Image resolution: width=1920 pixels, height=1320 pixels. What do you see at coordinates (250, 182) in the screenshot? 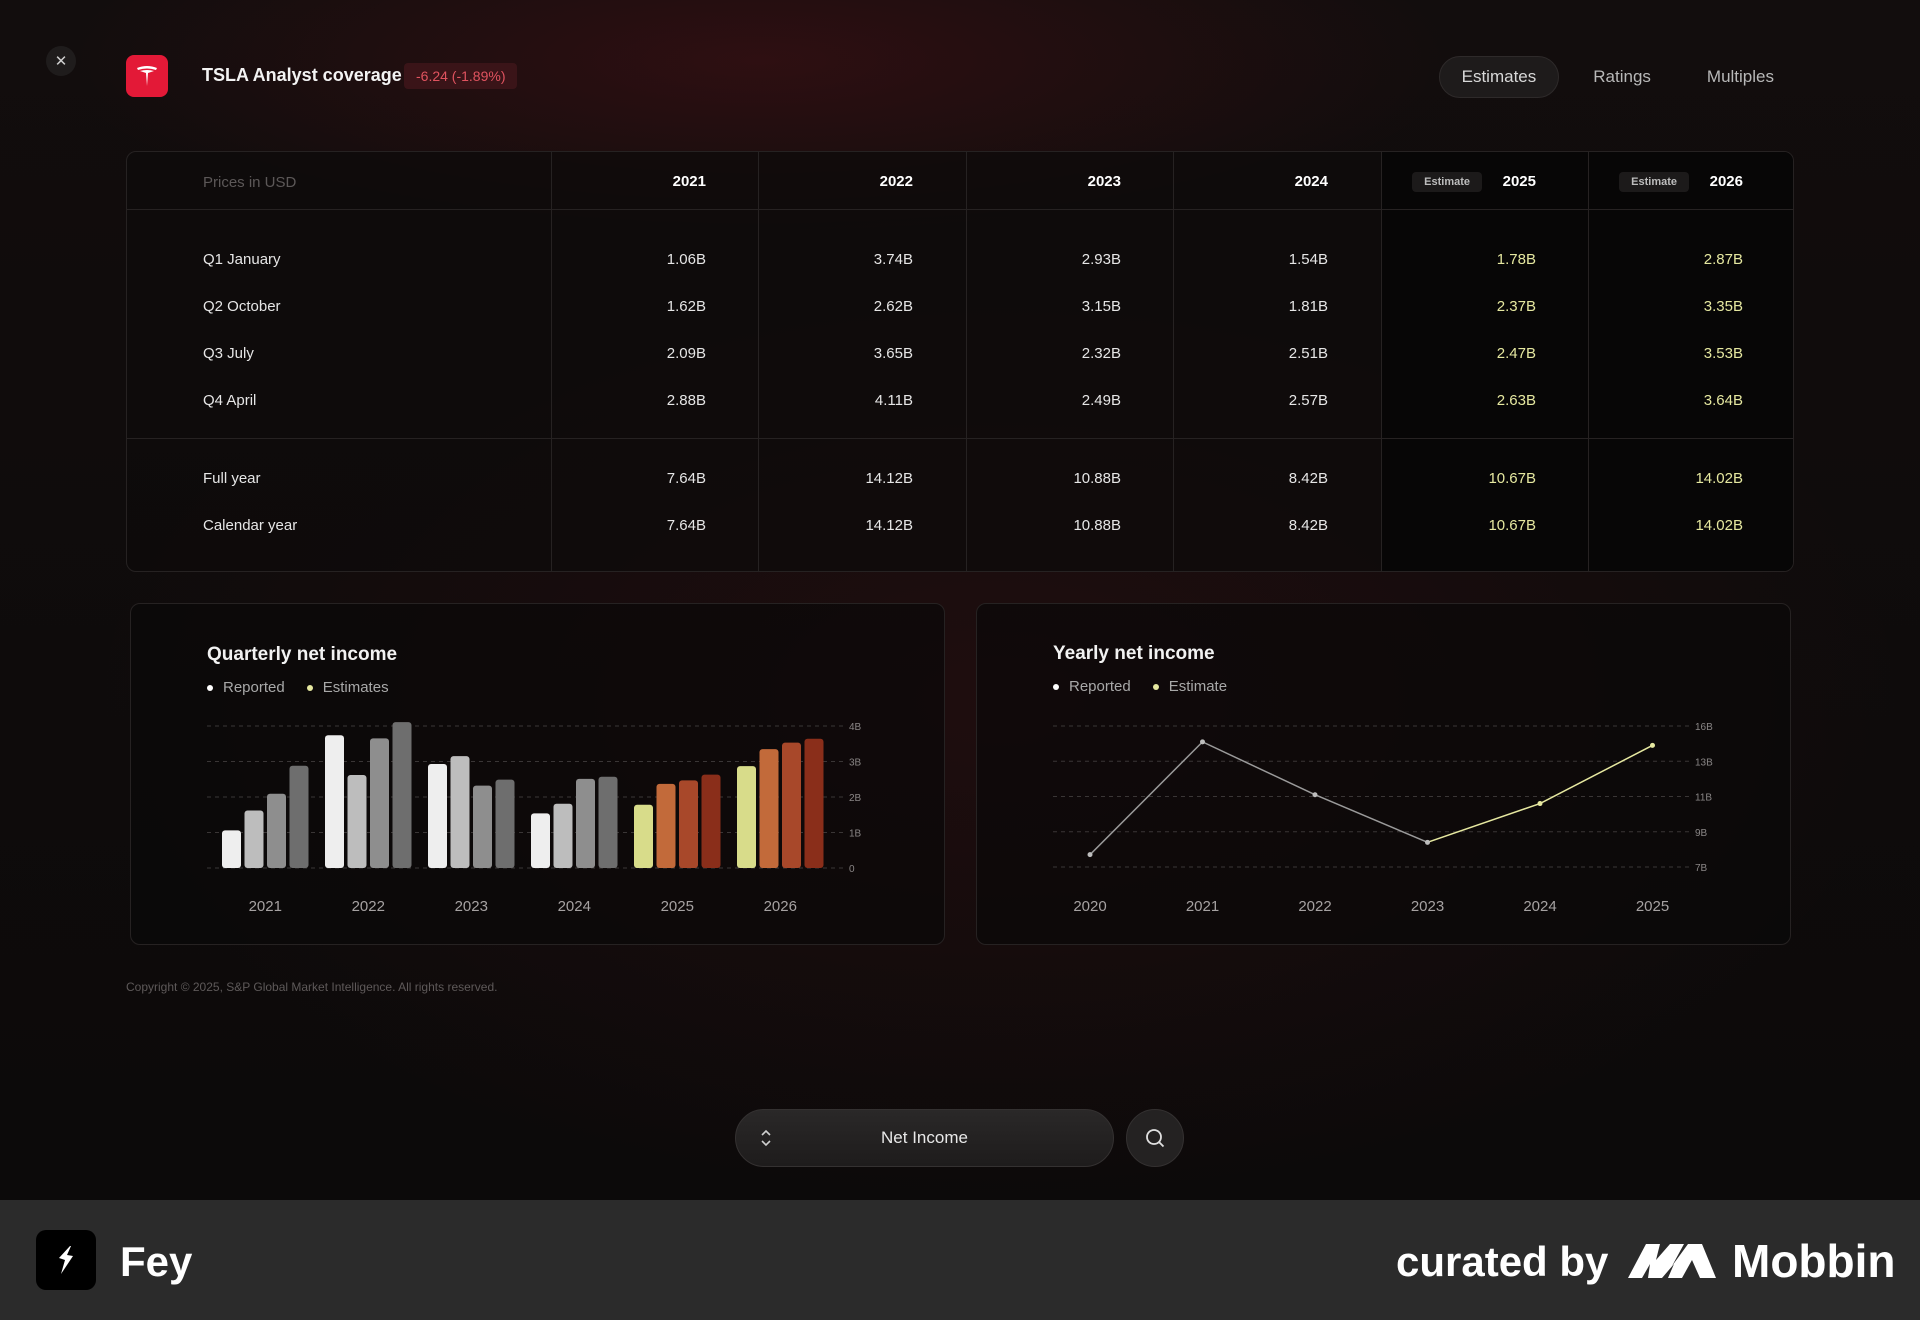
I see `units-label: Prices in USD` at bounding box center [250, 182].